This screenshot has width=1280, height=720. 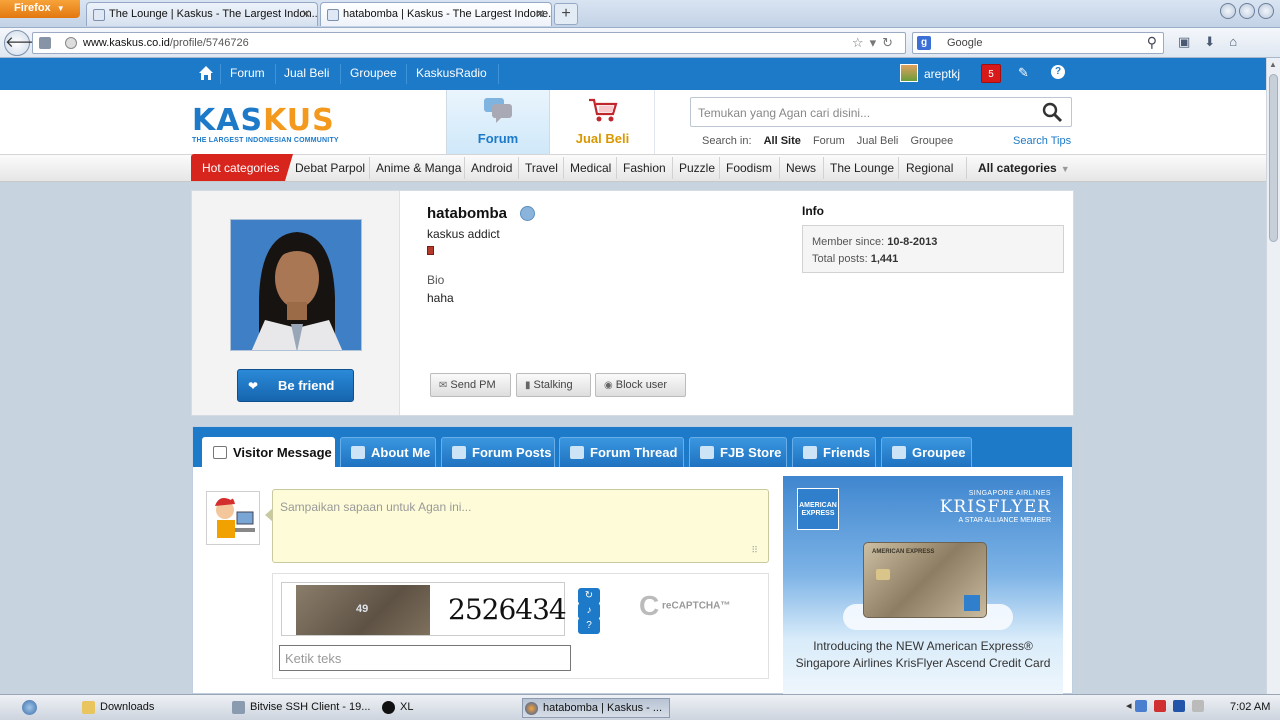 I want to click on profile-left-column: ❤ Be friend, so click(x=296, y=303).